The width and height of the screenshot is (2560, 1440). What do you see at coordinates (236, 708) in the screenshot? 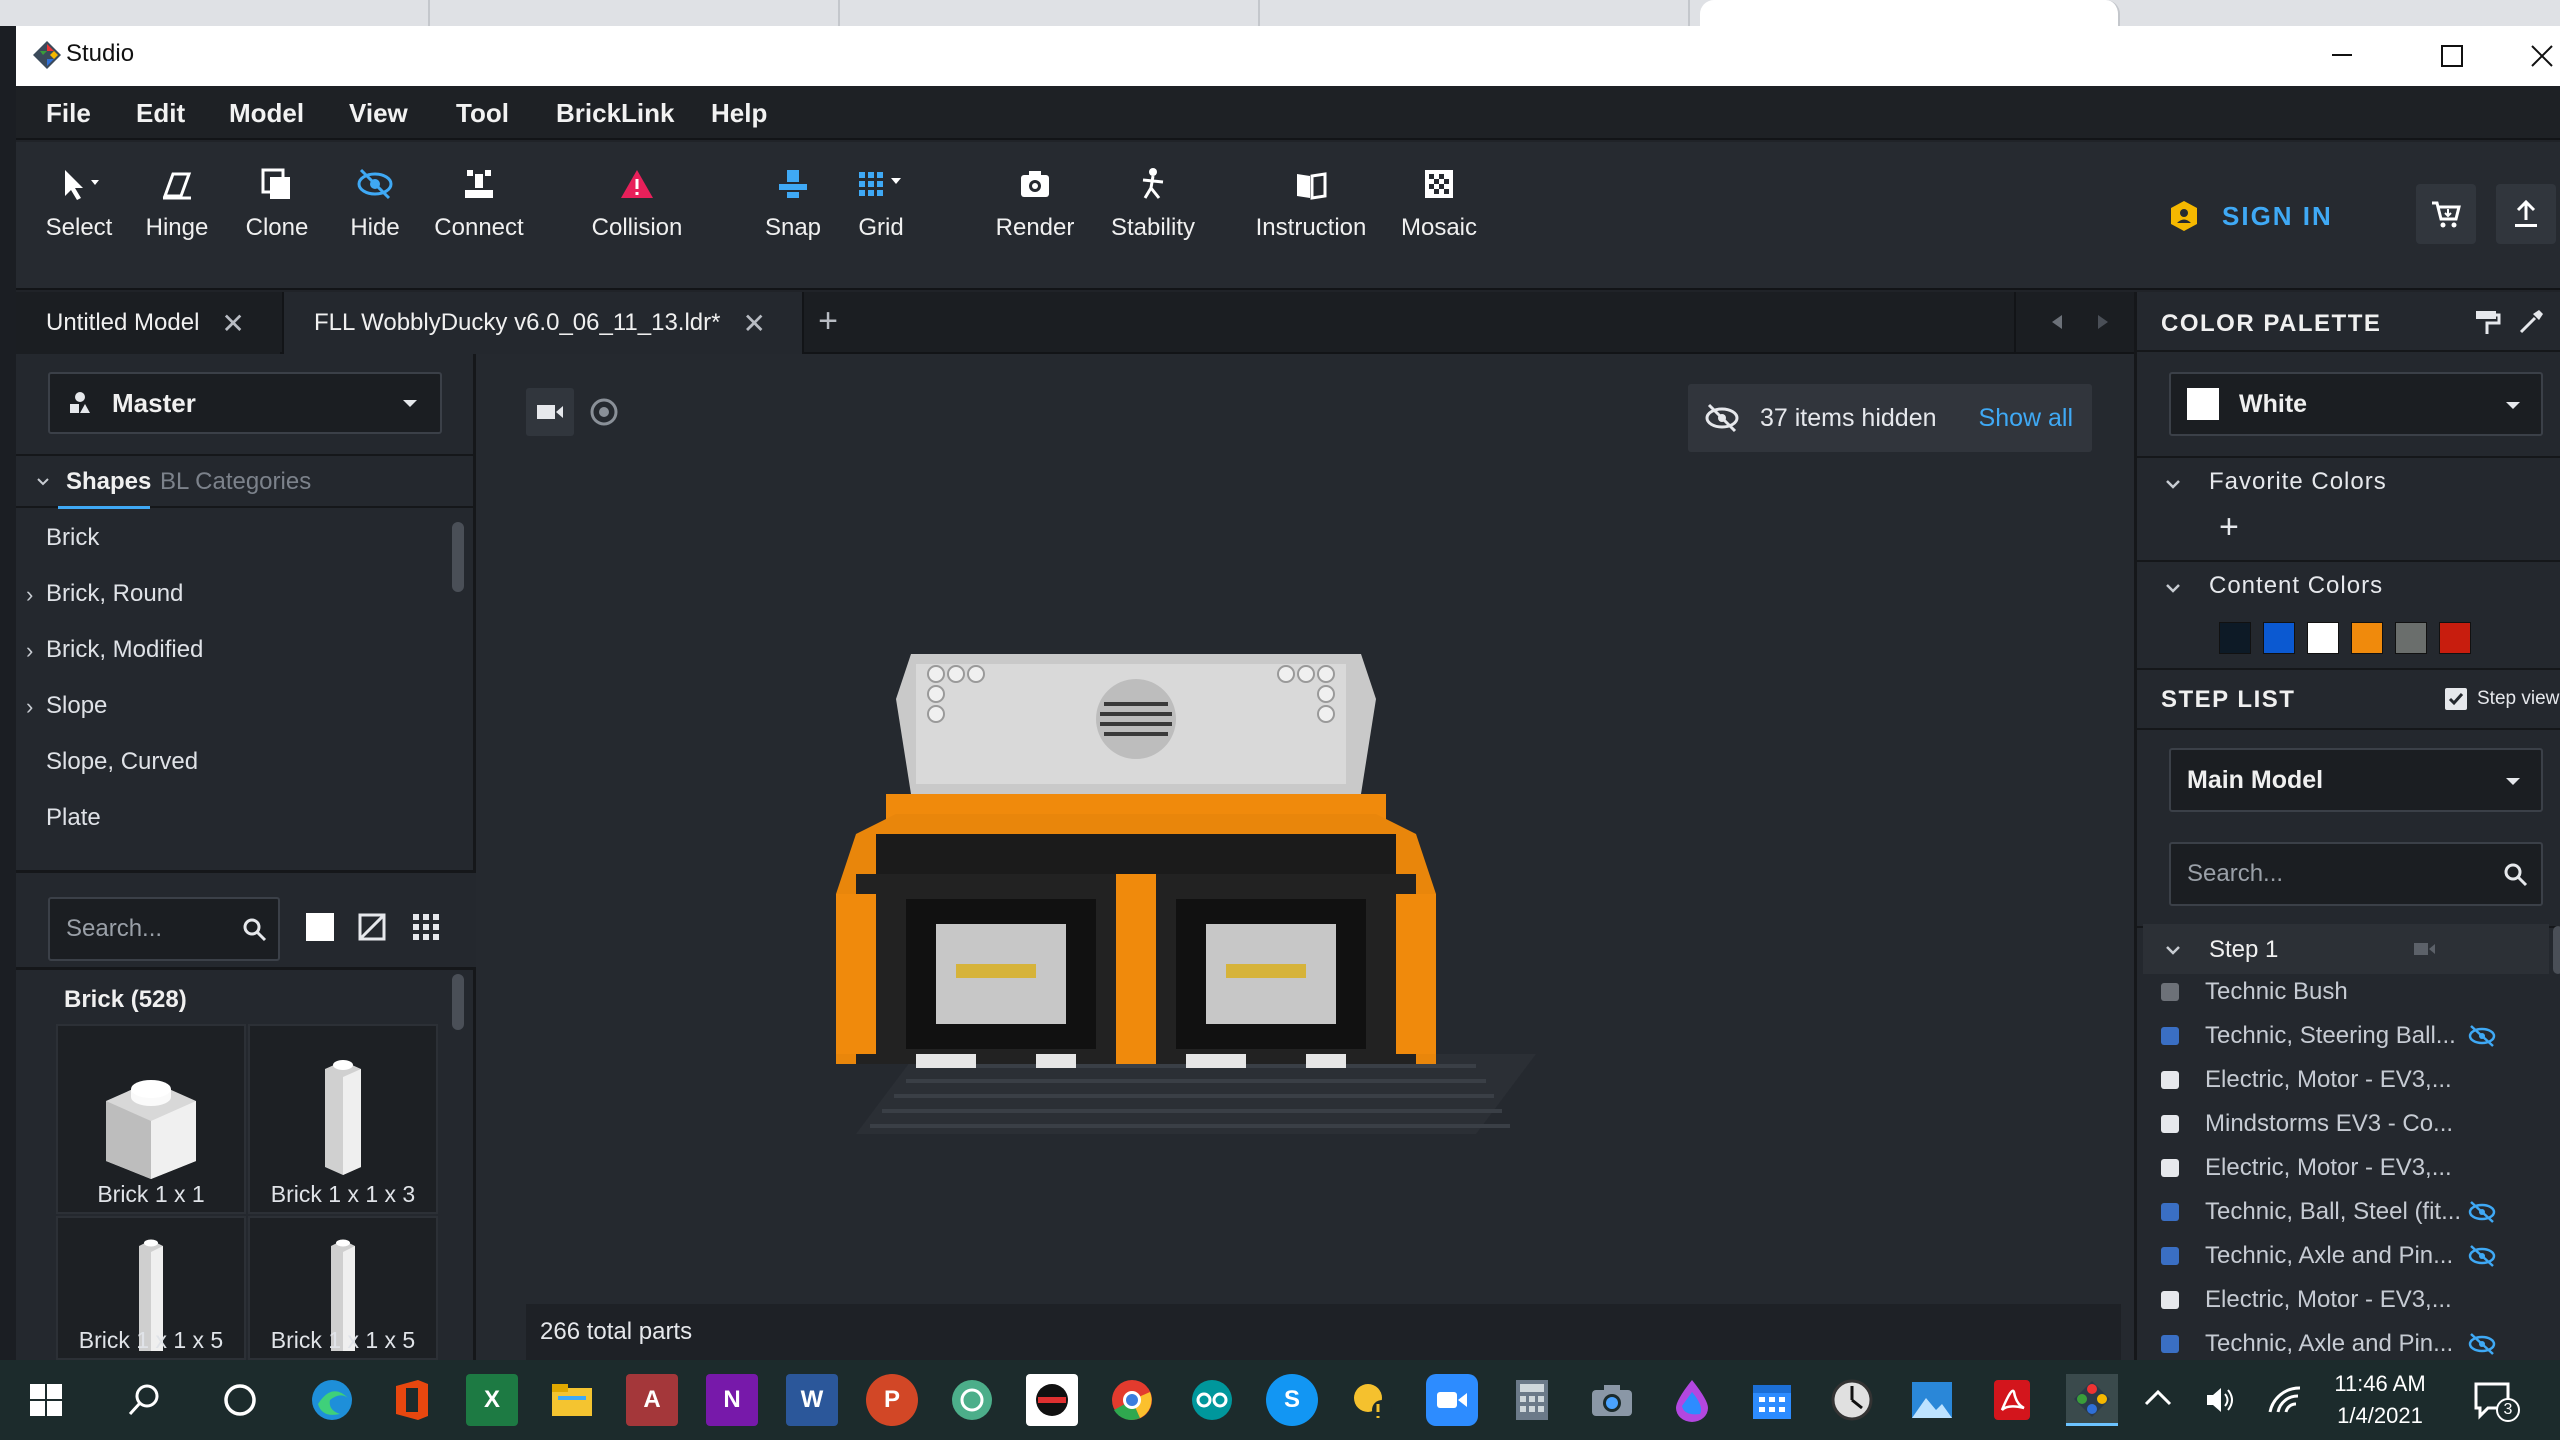
I see `category-item: › Slope` at bounding box center [236, 708].